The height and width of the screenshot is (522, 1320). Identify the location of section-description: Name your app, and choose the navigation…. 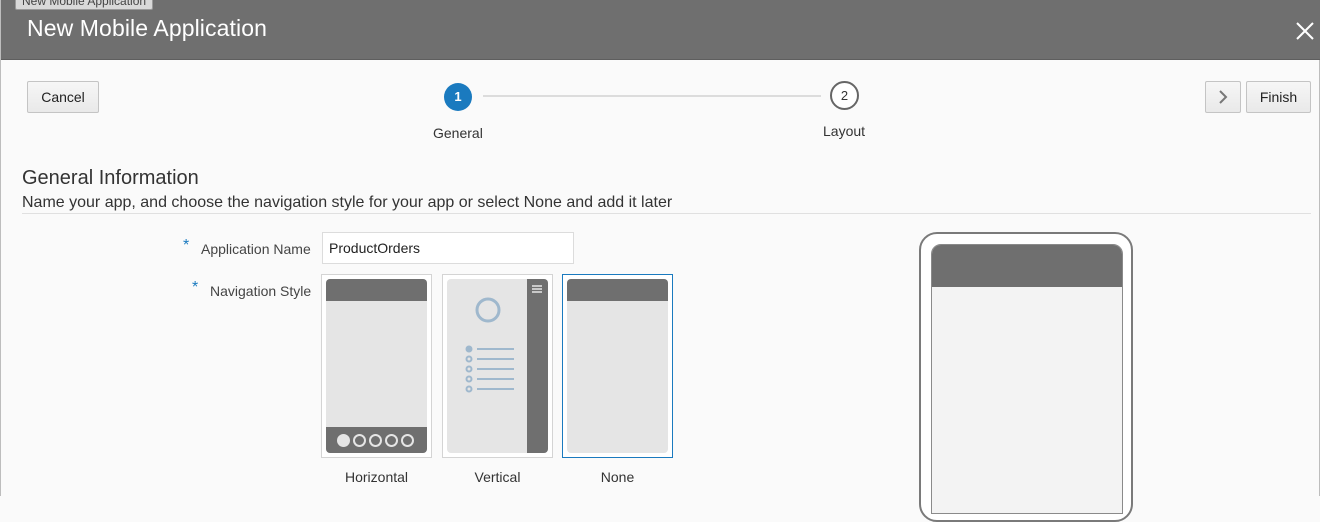
(347, 202).